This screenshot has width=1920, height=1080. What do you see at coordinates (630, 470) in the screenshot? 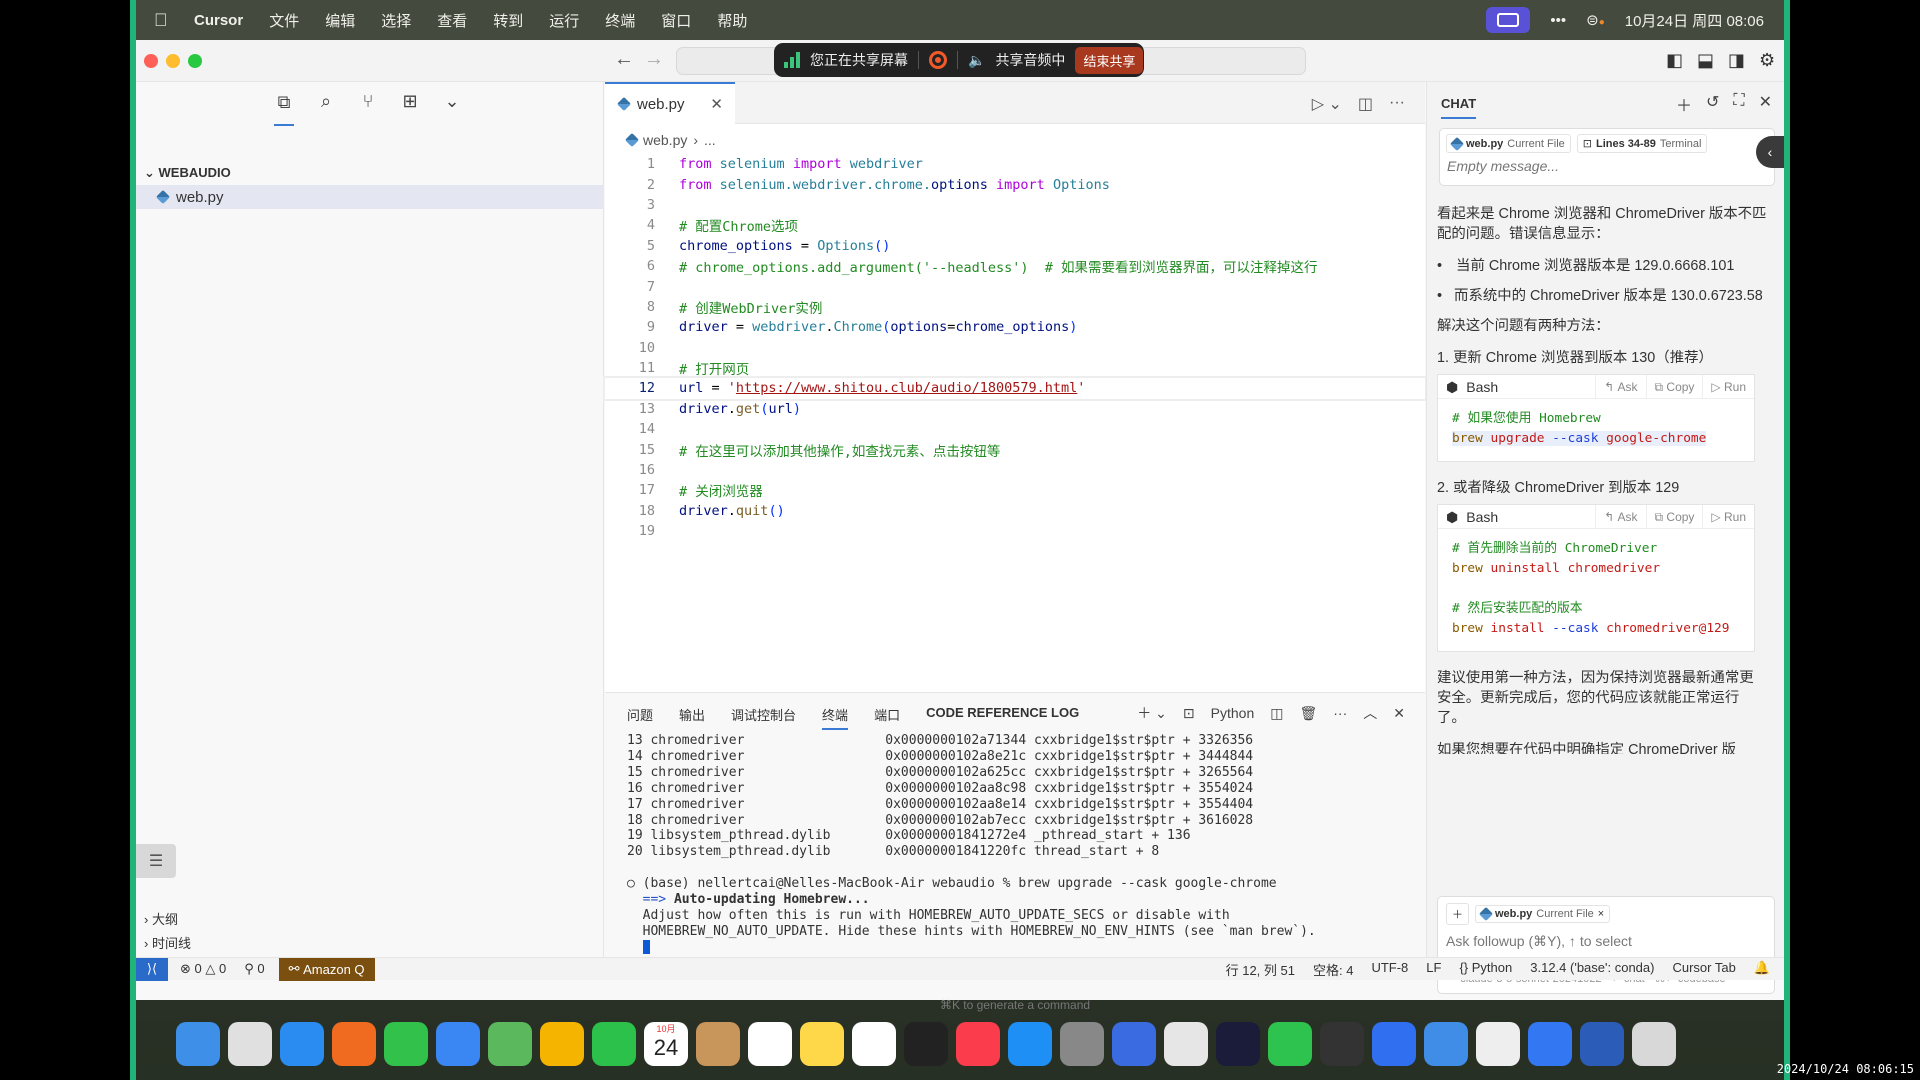
I see `line-number: 16` at bounding box center [630, 470].